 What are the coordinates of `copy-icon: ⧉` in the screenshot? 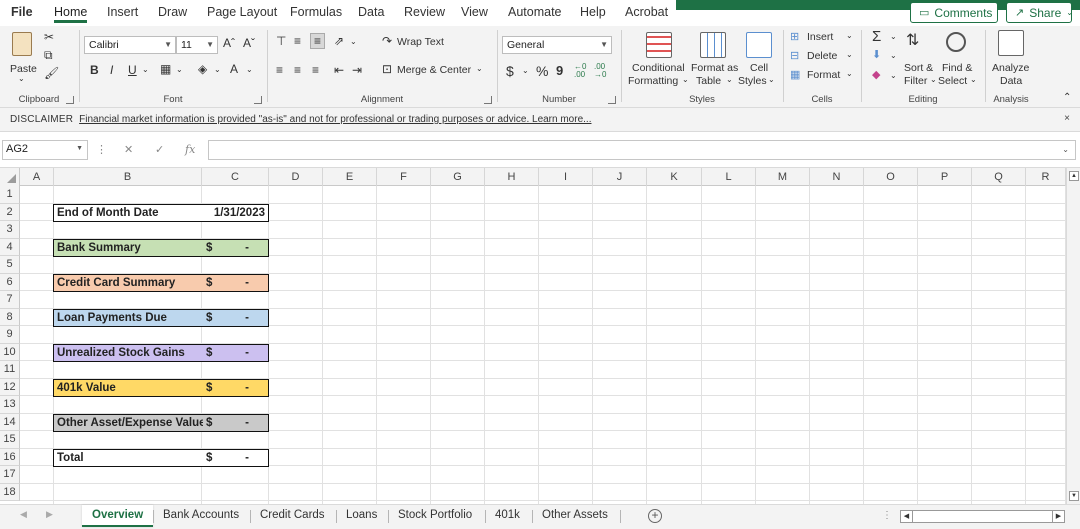 It's located at (48, 55).